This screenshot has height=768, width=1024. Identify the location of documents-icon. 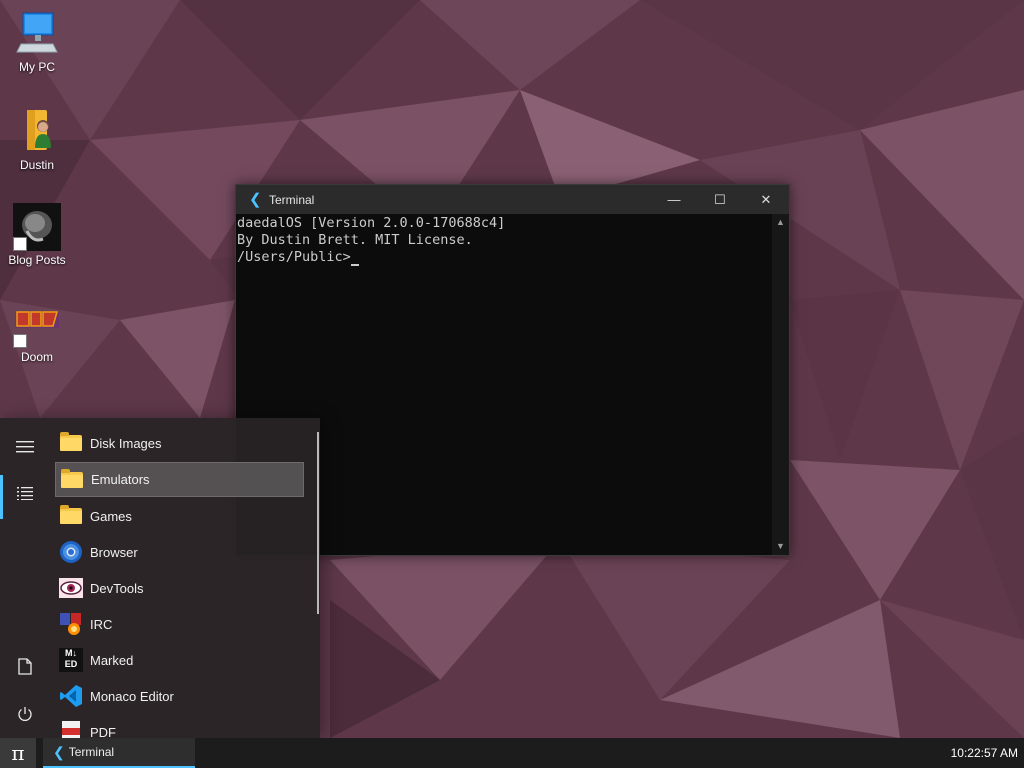
(25, 666).